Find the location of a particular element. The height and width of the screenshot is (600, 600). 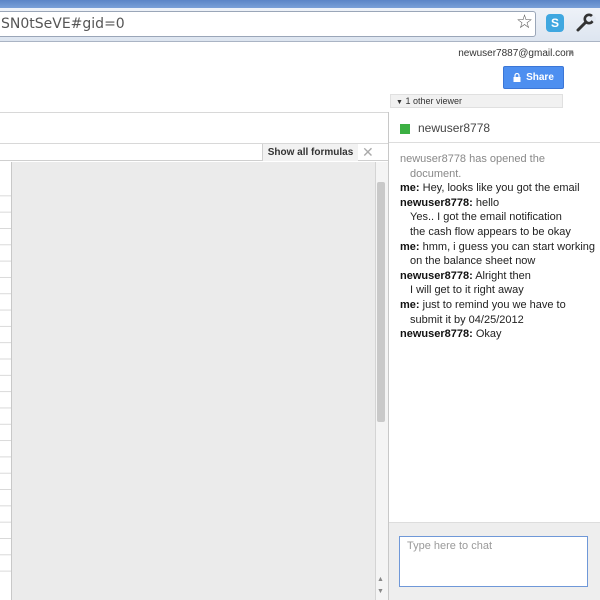

star-icon: ☆ is located at coordinates (524, 23).